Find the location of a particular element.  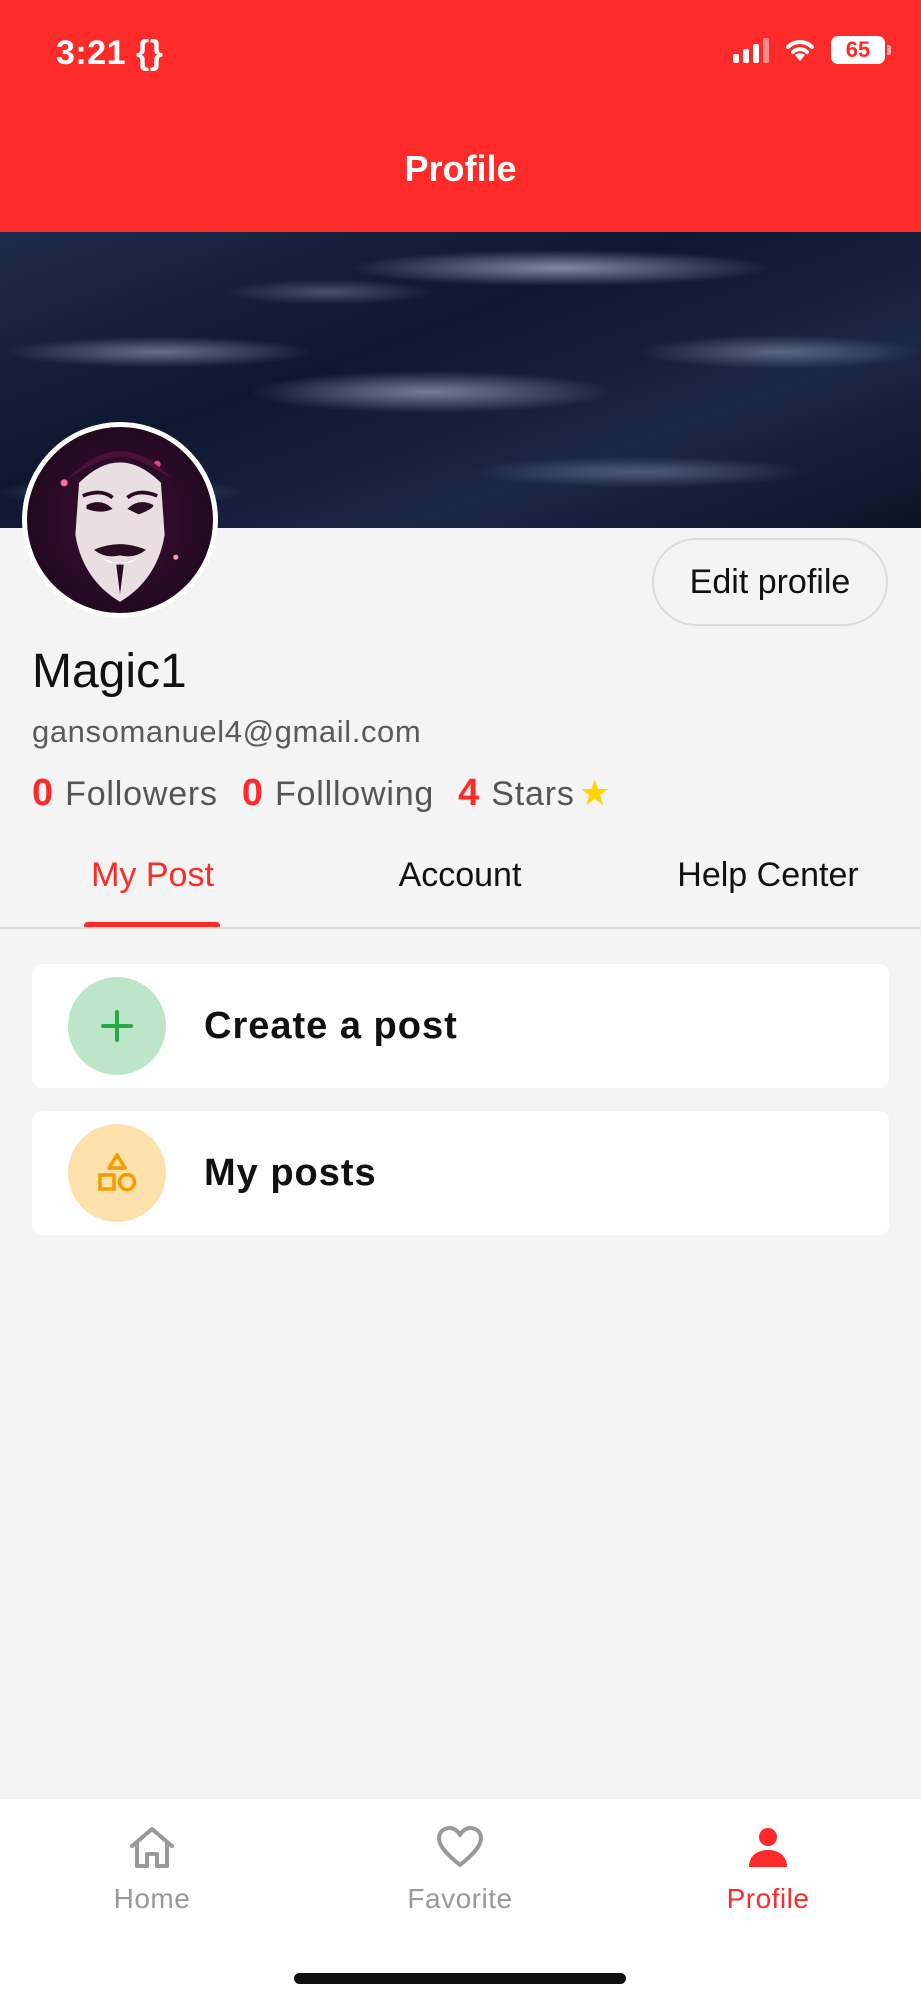

nav-home: Home is located at coordinates (152, 1867).